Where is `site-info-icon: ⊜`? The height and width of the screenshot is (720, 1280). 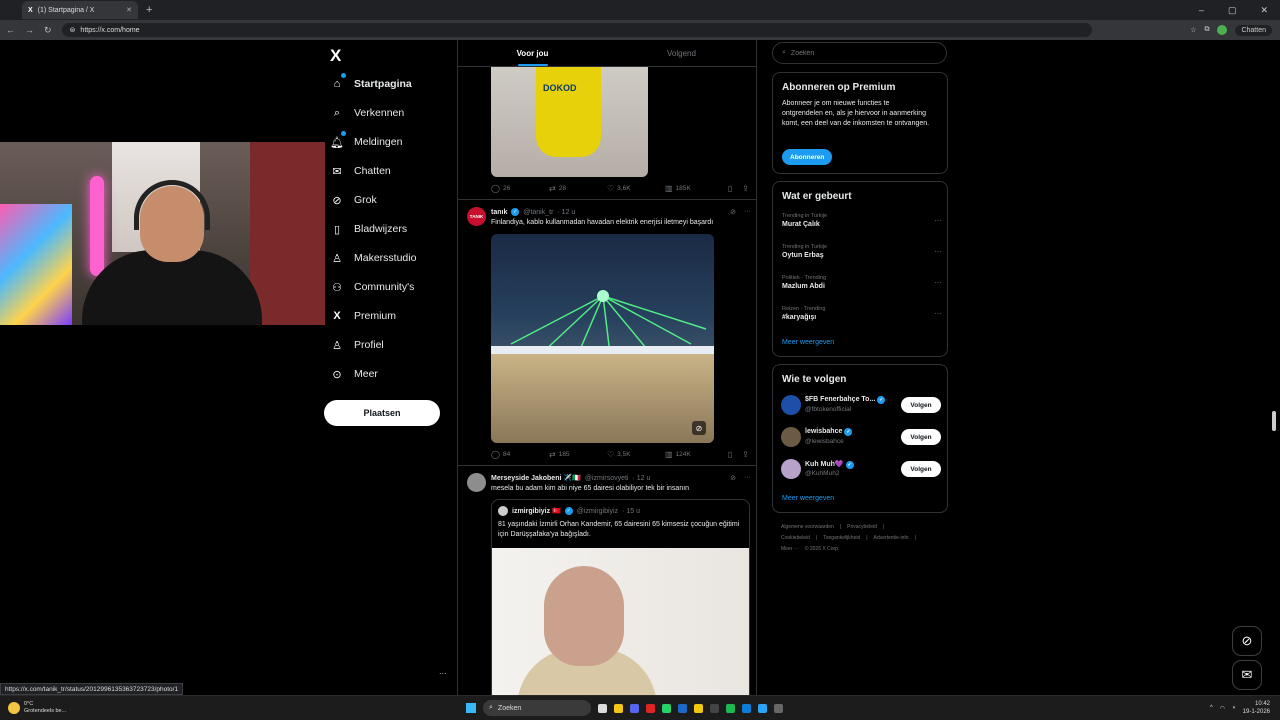
site-info-icon: ⊜ is located at coordinates (73, 30).